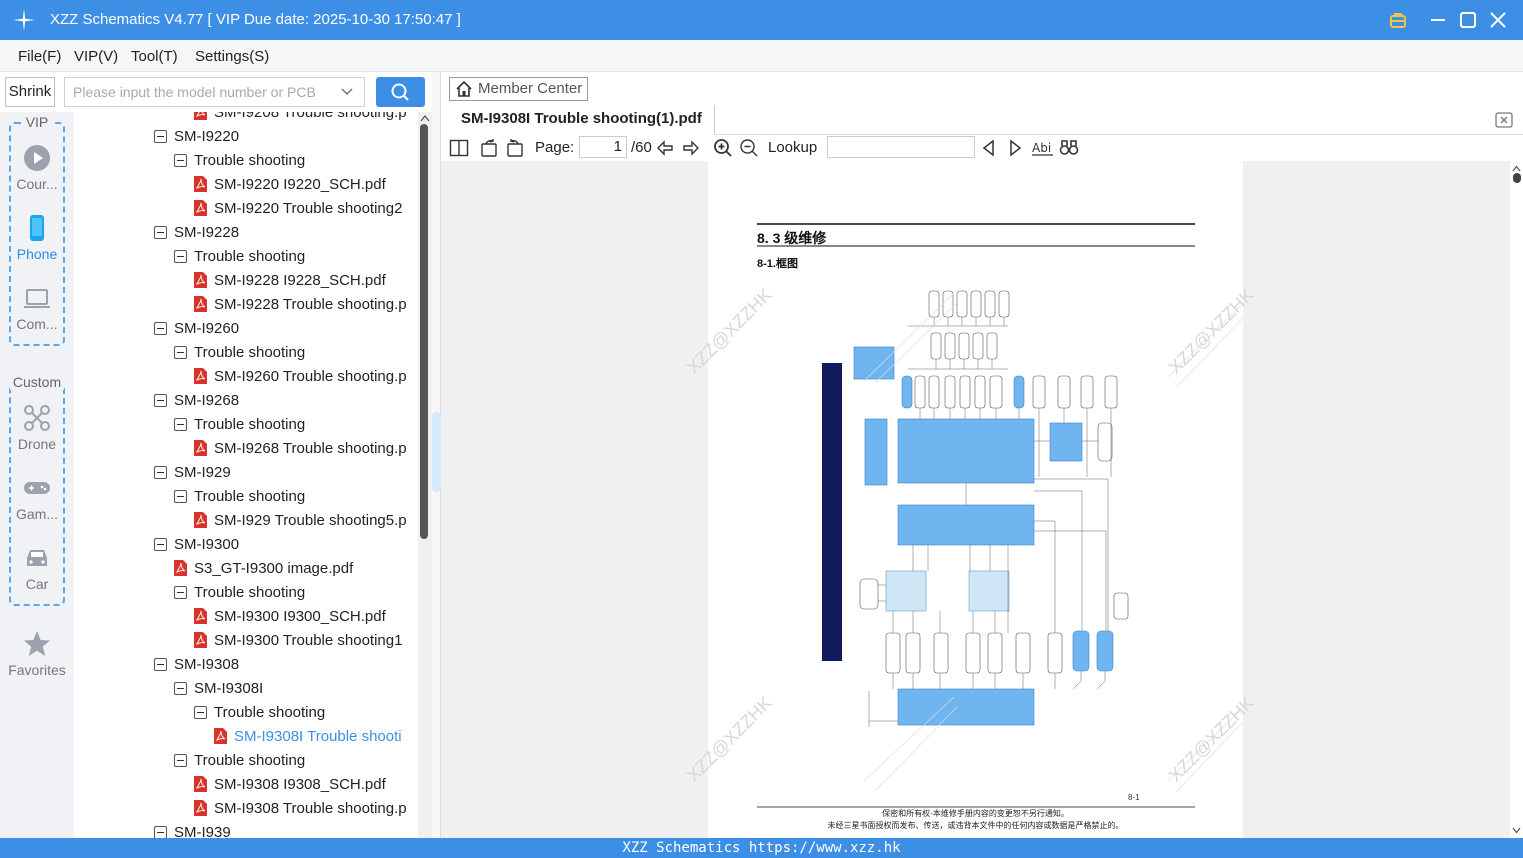  Describe the element at coordinates (425, 118) in the screenshot. I see `scroll-up-icon` at that location.